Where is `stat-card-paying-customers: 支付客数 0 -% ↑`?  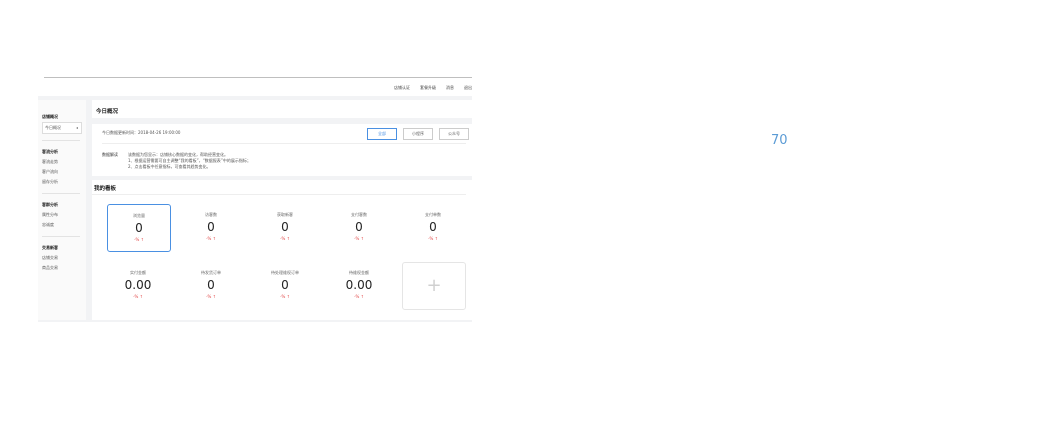 stat-card-paying-customers: 支付客数 0 -% ↑ is located at coordinates (359, 227).